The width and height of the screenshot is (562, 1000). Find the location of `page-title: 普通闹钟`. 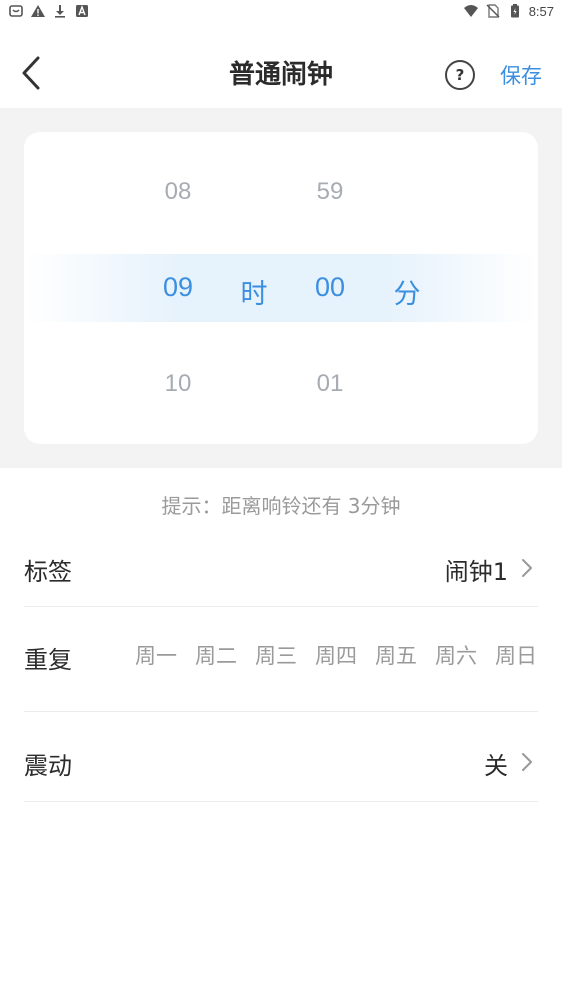

page-title: 普通闹钟 is located at coordinates (280, 75).